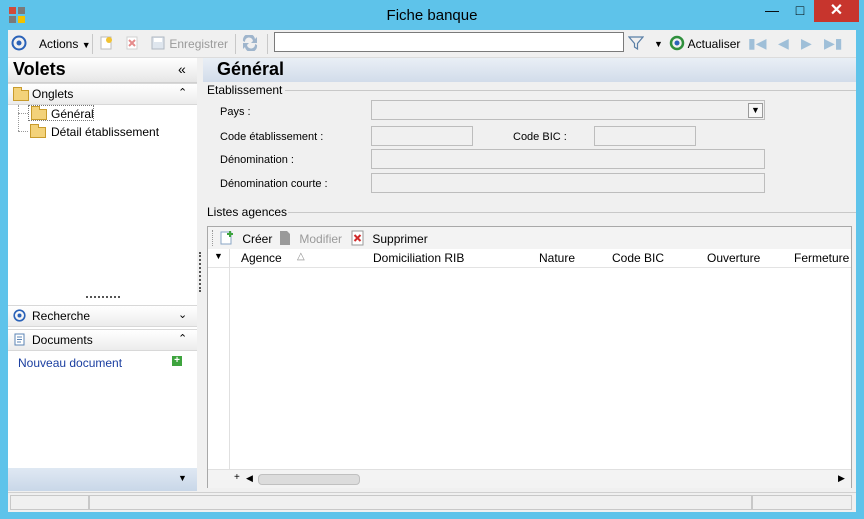  I want to click on denomination-field, so click(568, 159).